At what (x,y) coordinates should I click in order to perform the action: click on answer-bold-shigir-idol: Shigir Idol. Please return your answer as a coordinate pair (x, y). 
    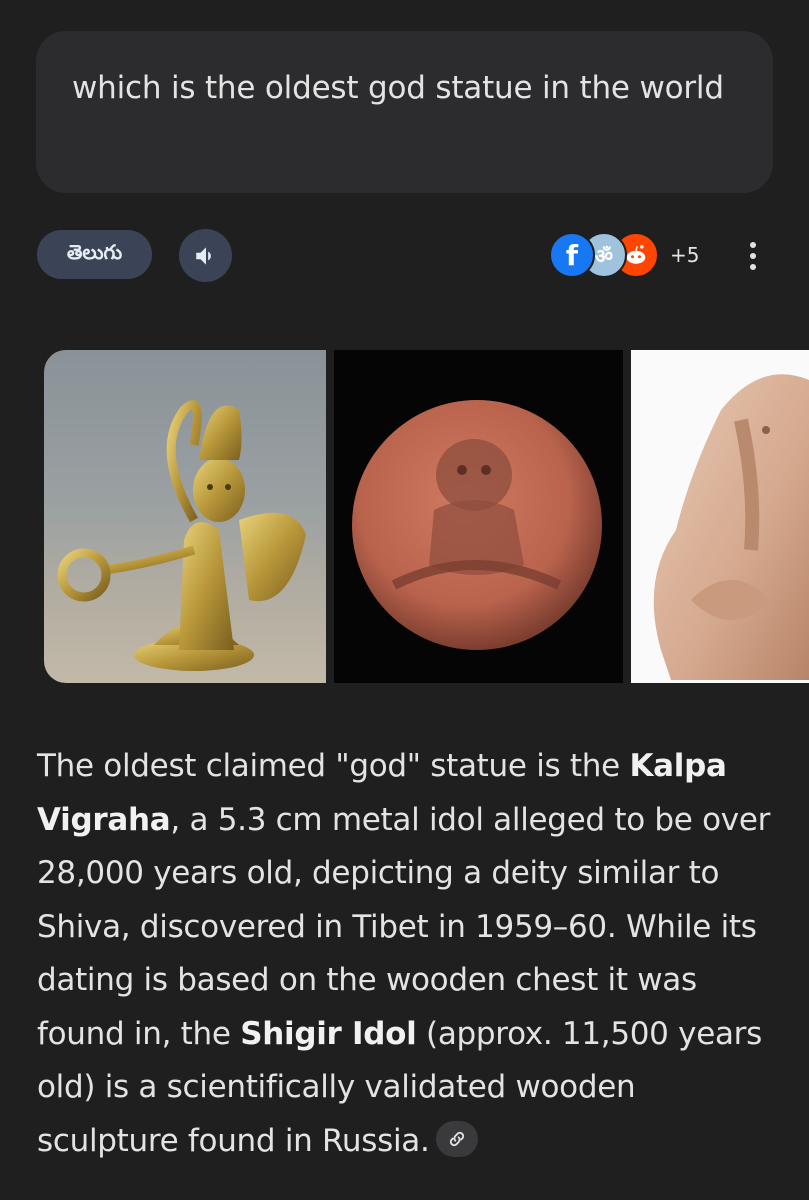
    Looking at the image, I should click on (328, 1033).